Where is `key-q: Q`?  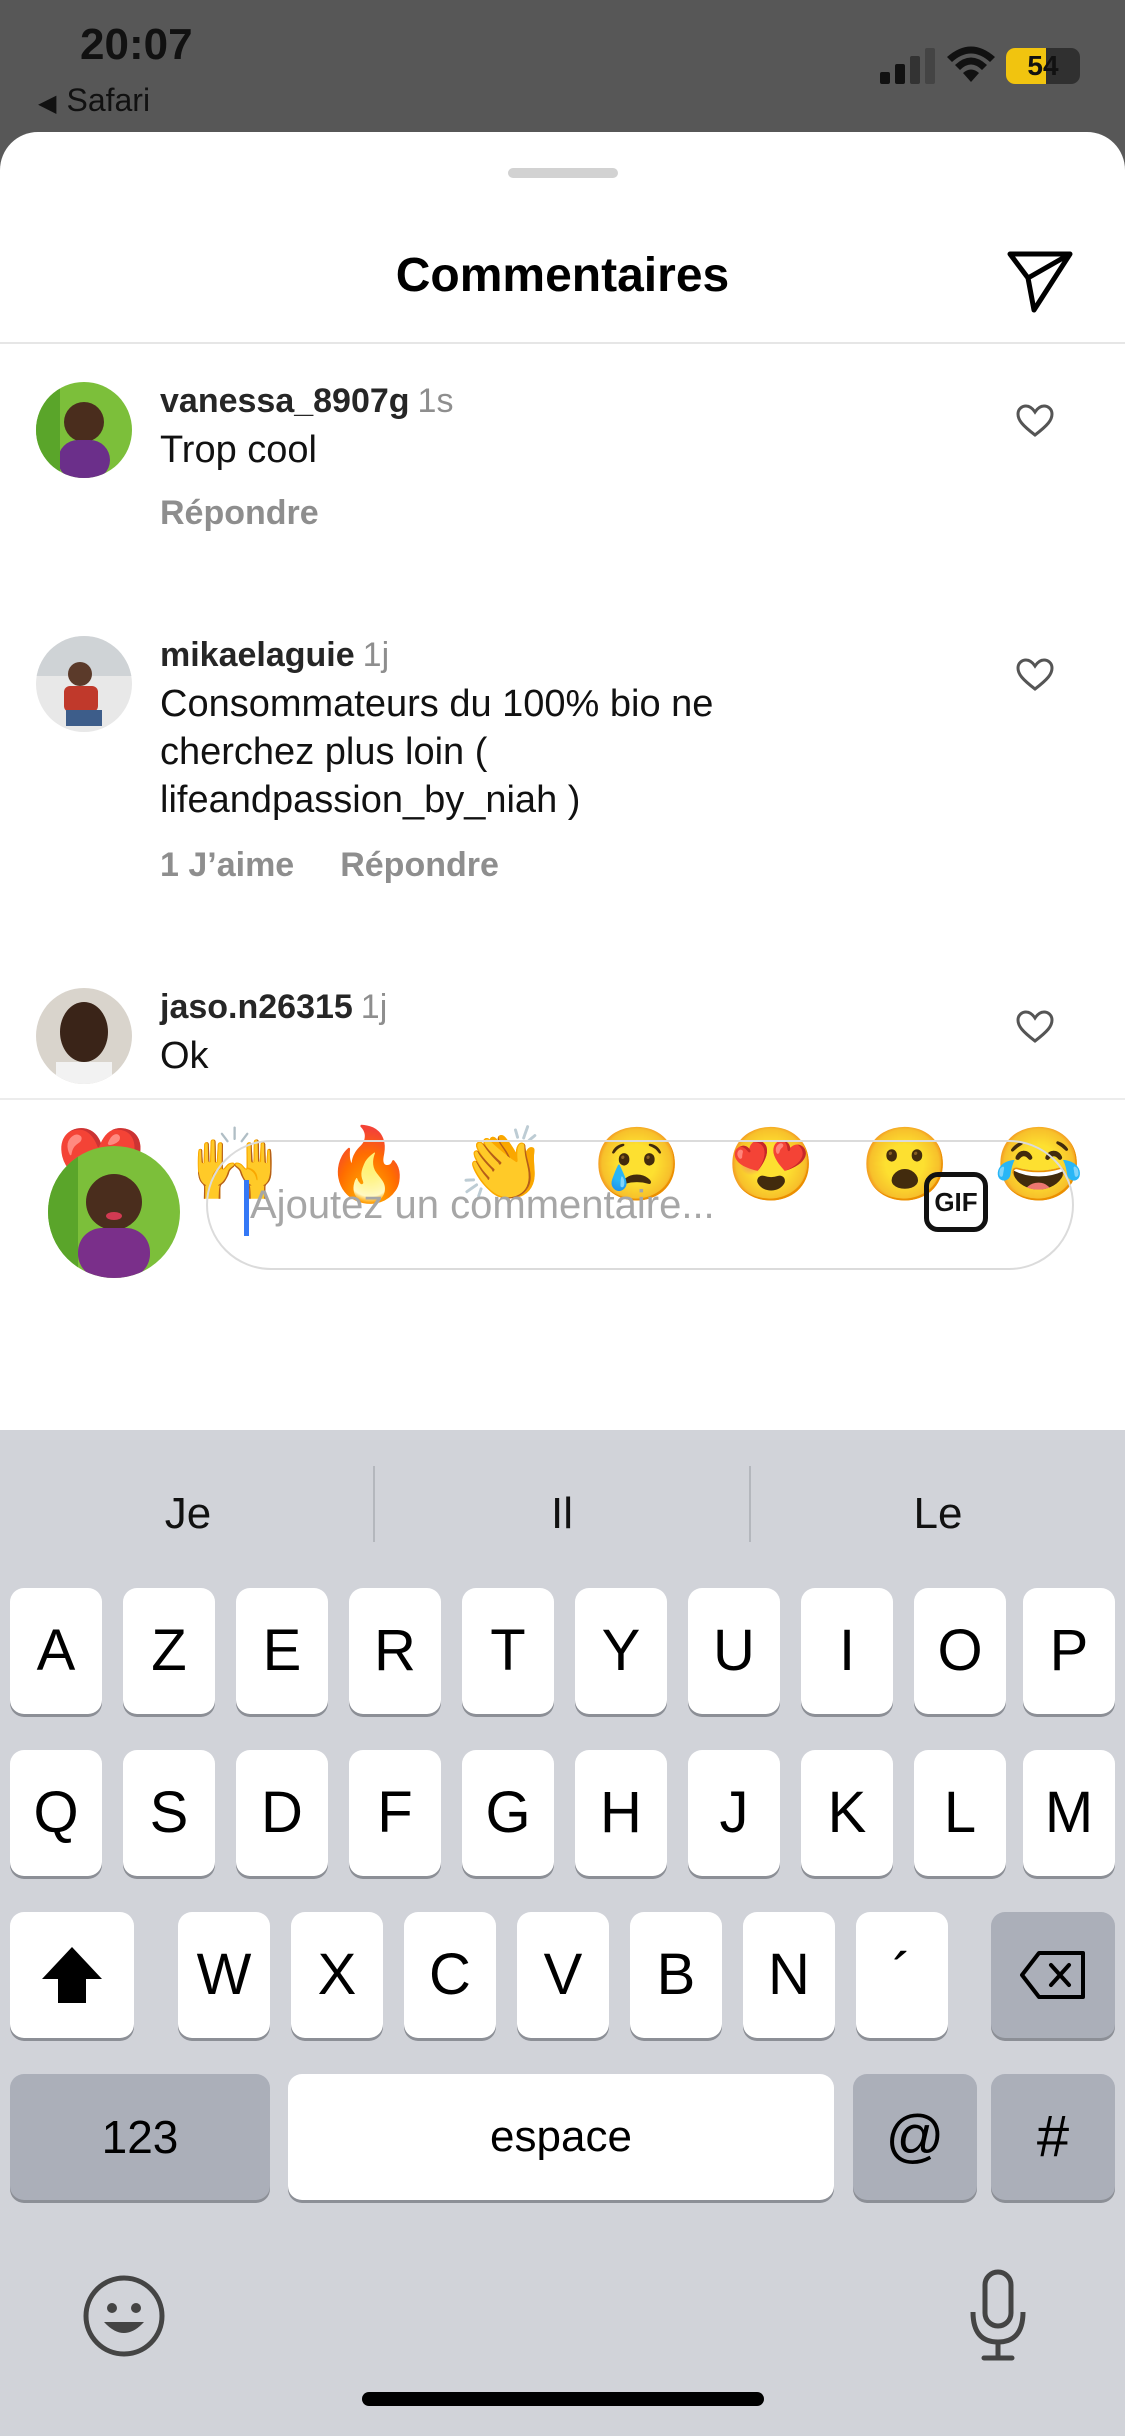 key-q: Q is located at coordinates (56, 1813).